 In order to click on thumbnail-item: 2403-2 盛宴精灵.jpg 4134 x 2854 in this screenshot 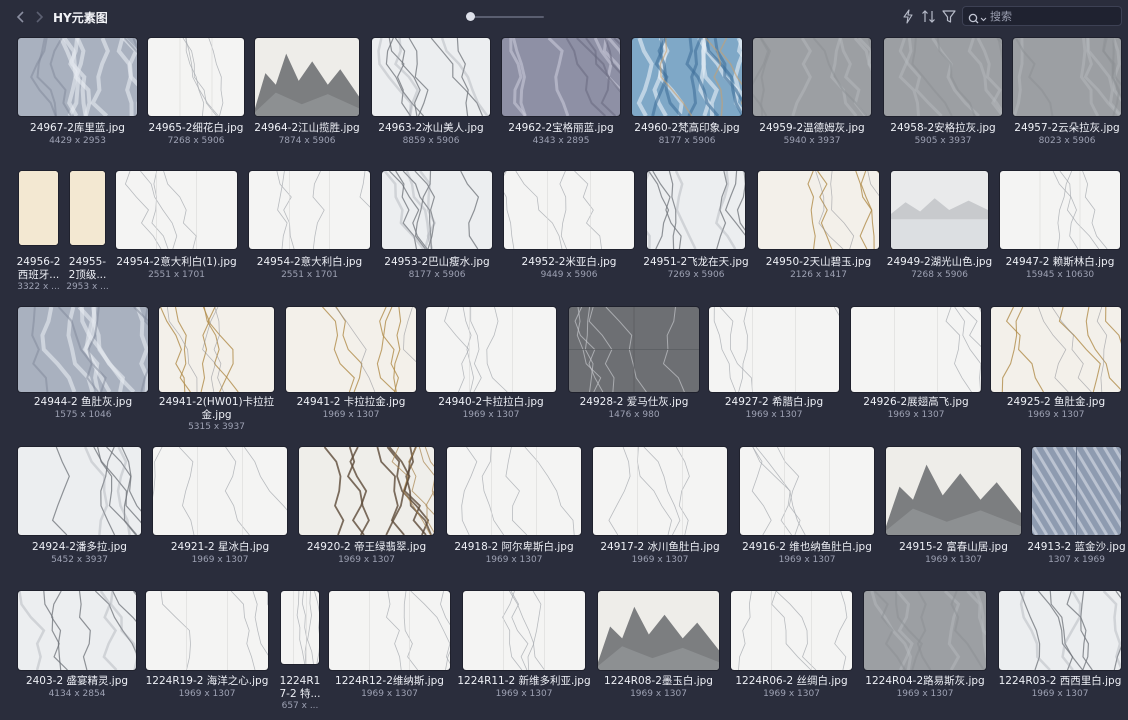, I will do `click(77, 648)`.